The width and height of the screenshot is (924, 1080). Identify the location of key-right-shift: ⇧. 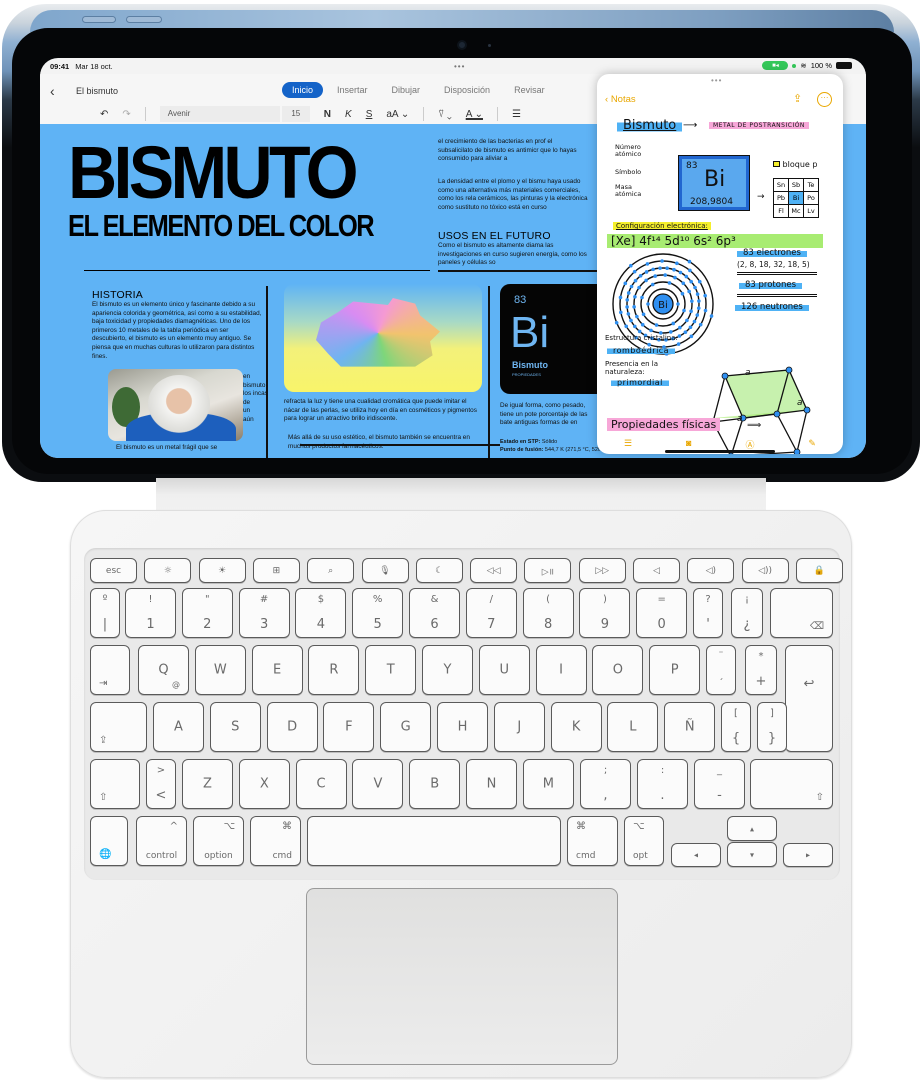
(791, 784).